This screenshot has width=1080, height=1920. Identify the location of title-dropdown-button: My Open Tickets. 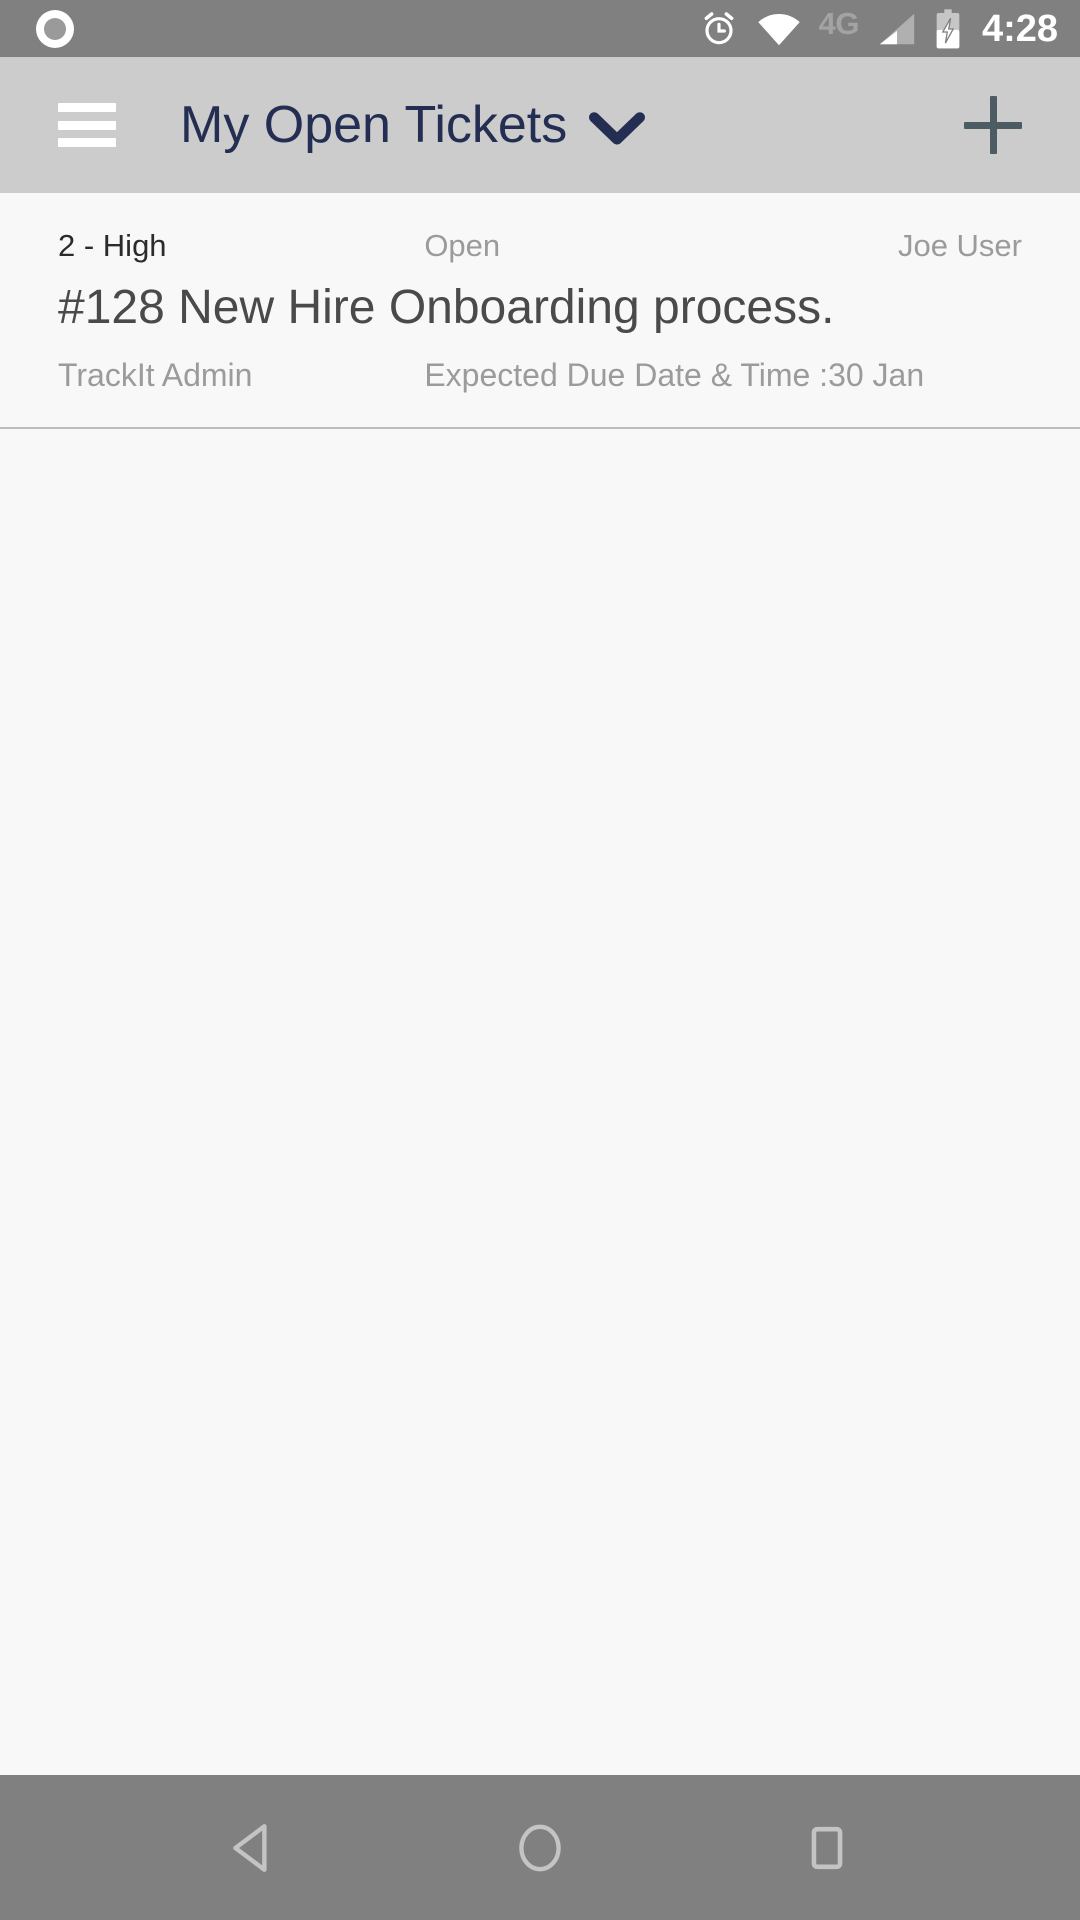
(413, 125).